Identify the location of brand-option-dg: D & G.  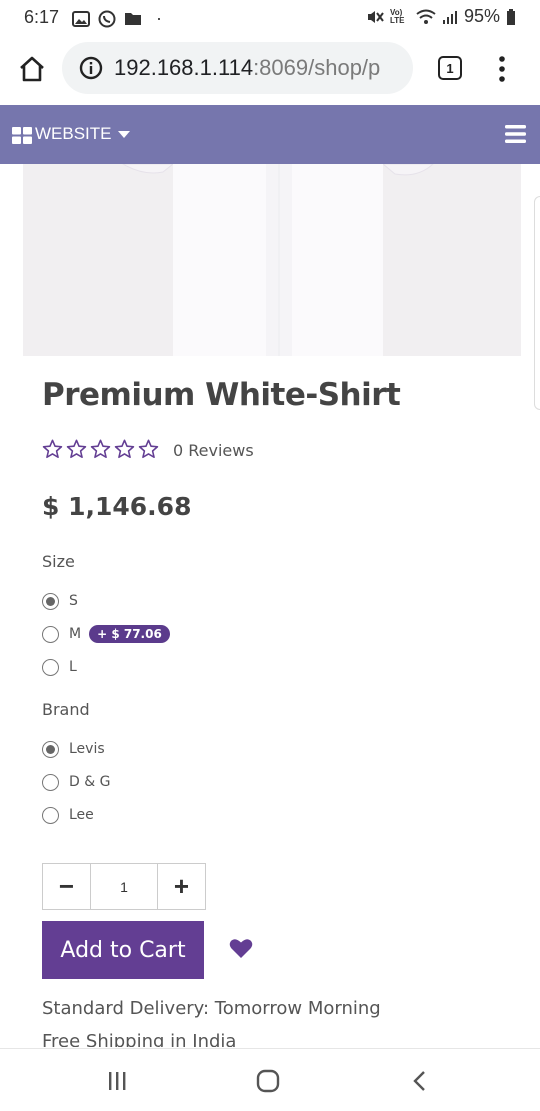
(76, 782).